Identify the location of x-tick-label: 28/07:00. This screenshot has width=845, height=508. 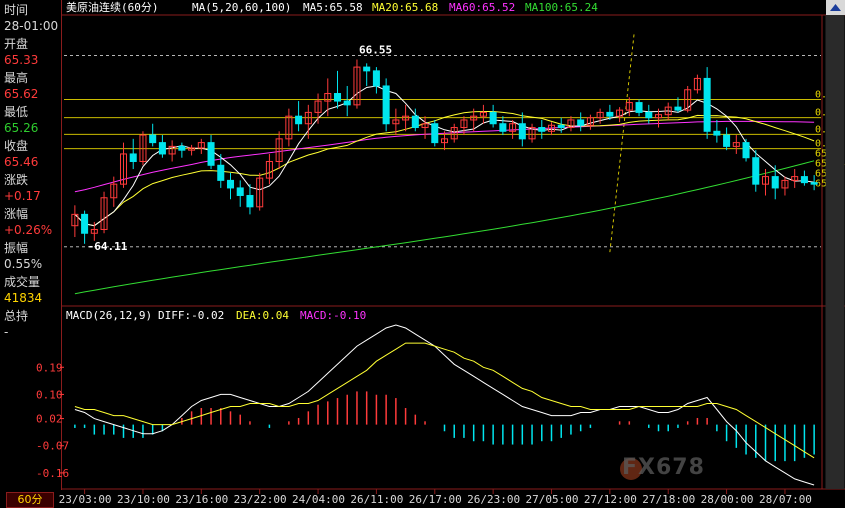
(785, 499).